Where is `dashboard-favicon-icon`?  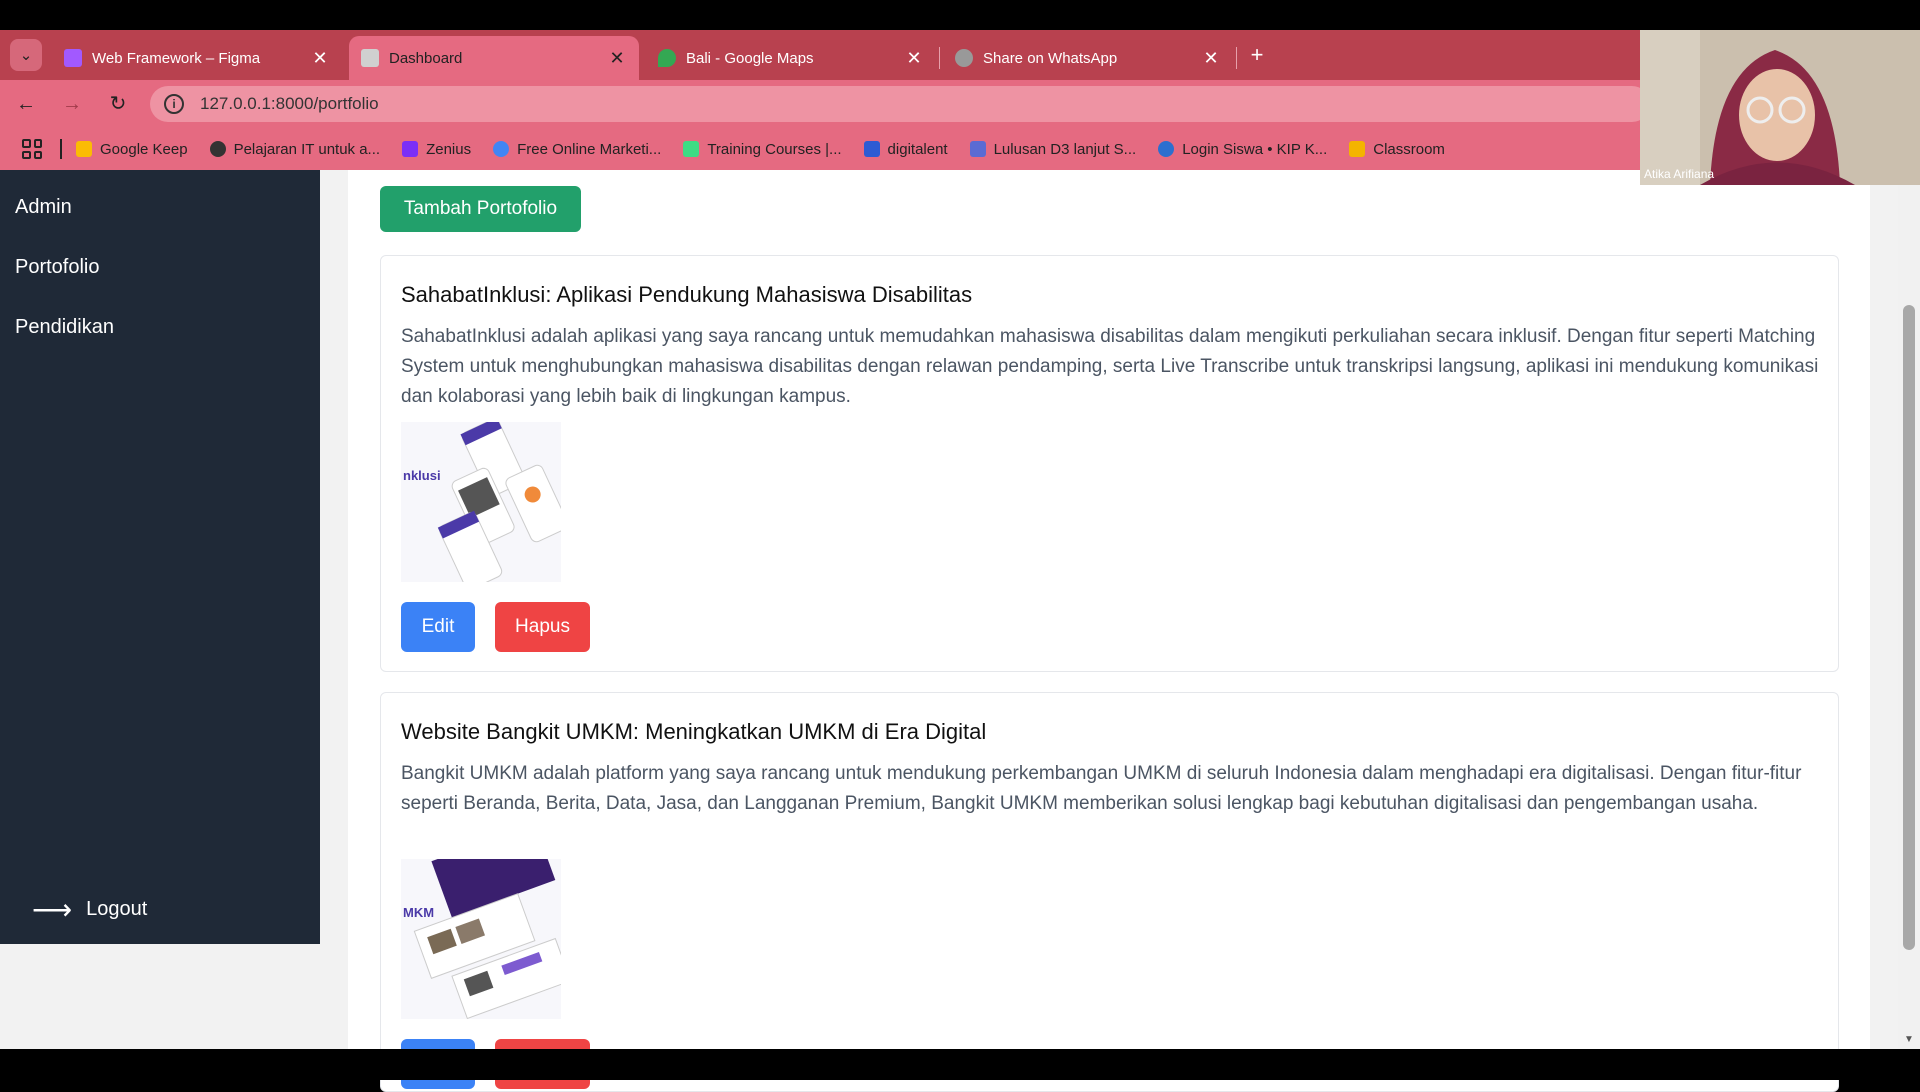
dashboard-favicon-icon is located at coordinates (370, 58).